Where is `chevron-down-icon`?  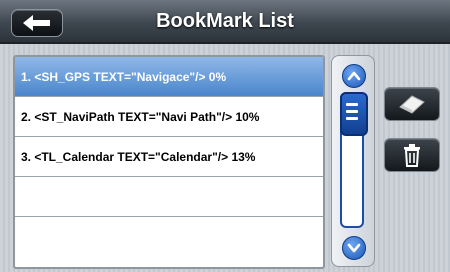 chevron-down-icon is located at coordinates (354, 248).